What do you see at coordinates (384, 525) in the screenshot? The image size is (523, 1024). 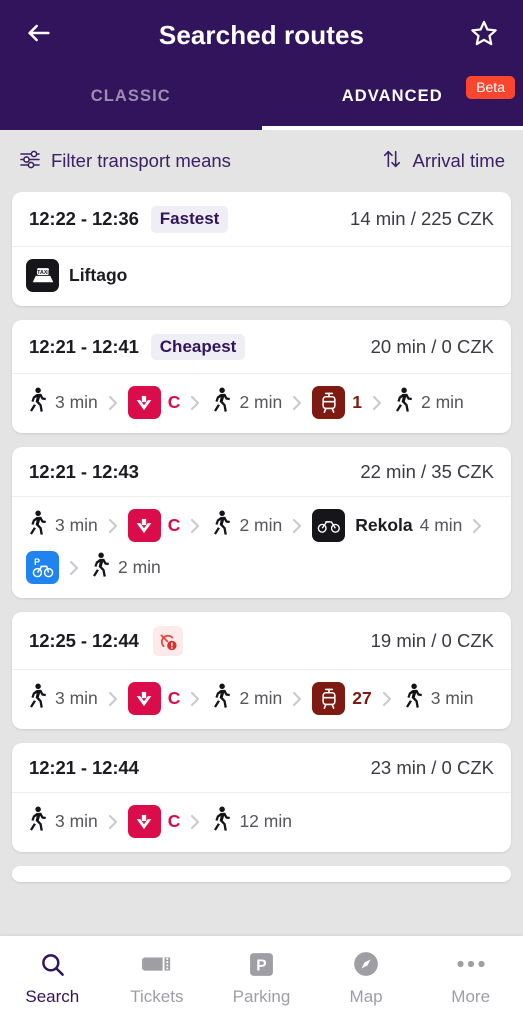 I see `provider-name: Rekola` at bounding box center [384, 525].